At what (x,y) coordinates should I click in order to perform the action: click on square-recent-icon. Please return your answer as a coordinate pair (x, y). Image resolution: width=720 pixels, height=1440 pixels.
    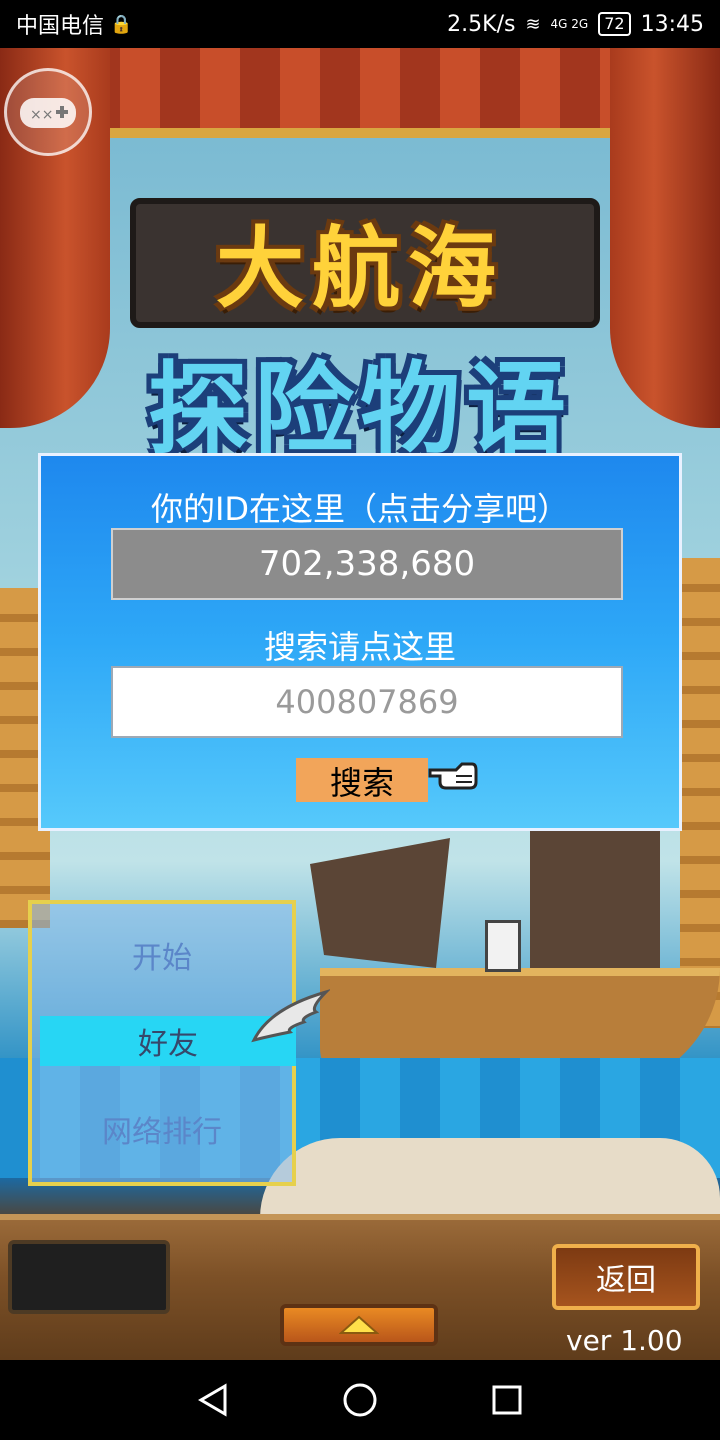
    Looking at the image, I should click on (507, 1400).